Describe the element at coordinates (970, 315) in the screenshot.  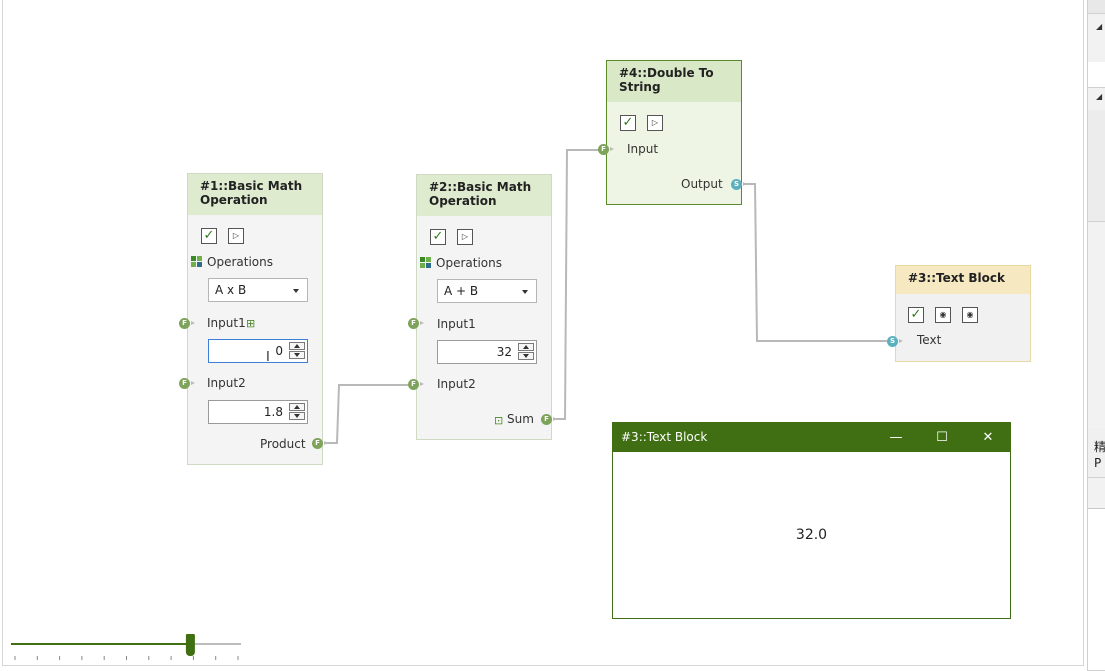
I see `preview-window-icon: ◉` at that location.